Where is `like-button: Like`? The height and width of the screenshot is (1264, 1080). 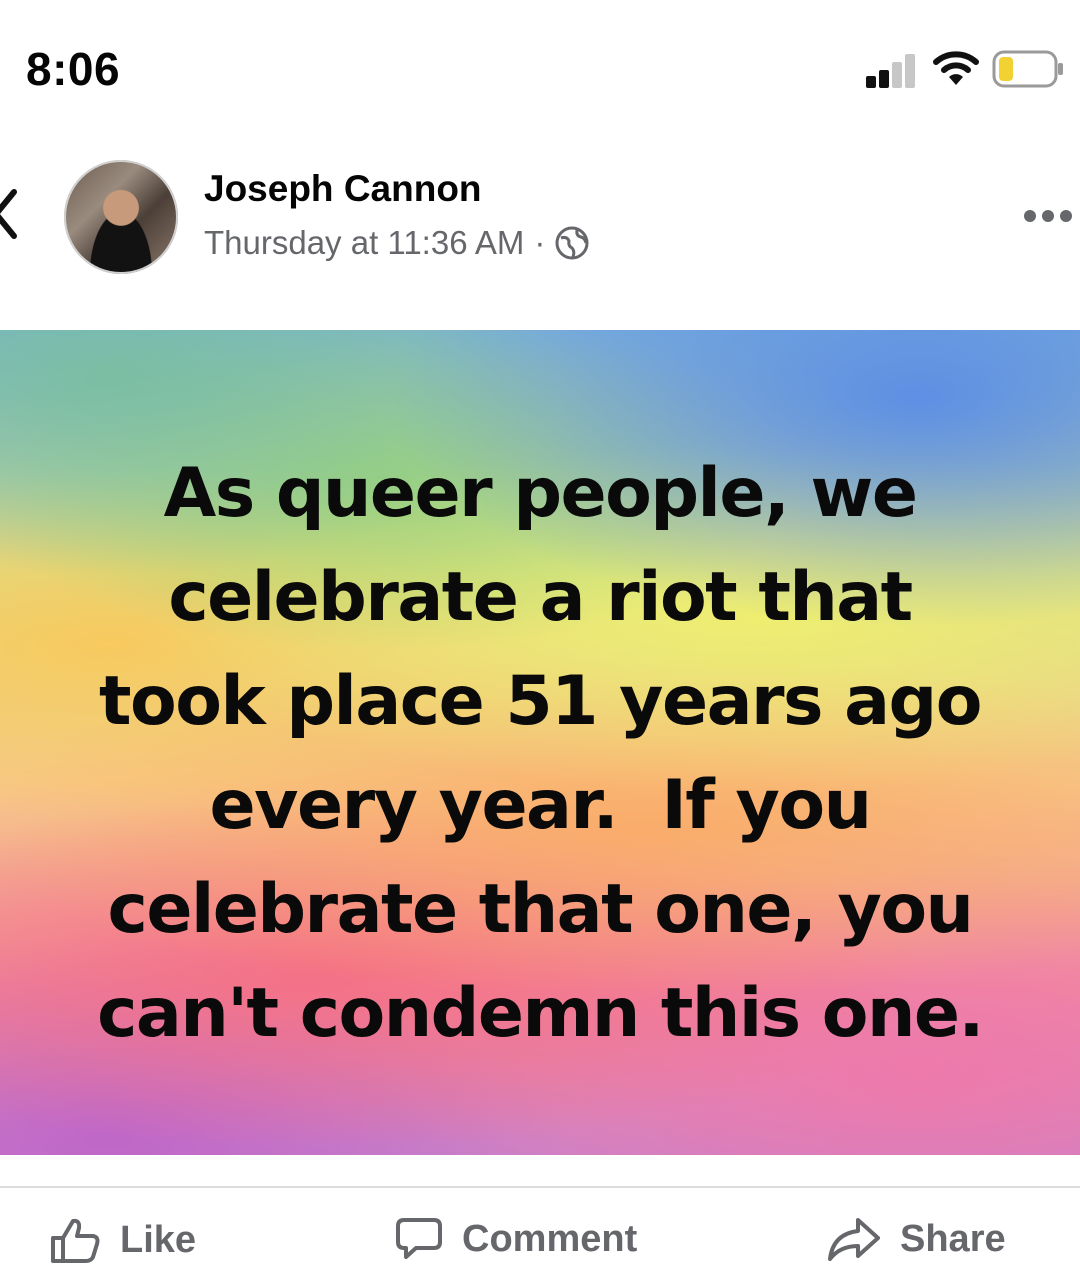 like-button: Like is located at coordinates (123, 1240).